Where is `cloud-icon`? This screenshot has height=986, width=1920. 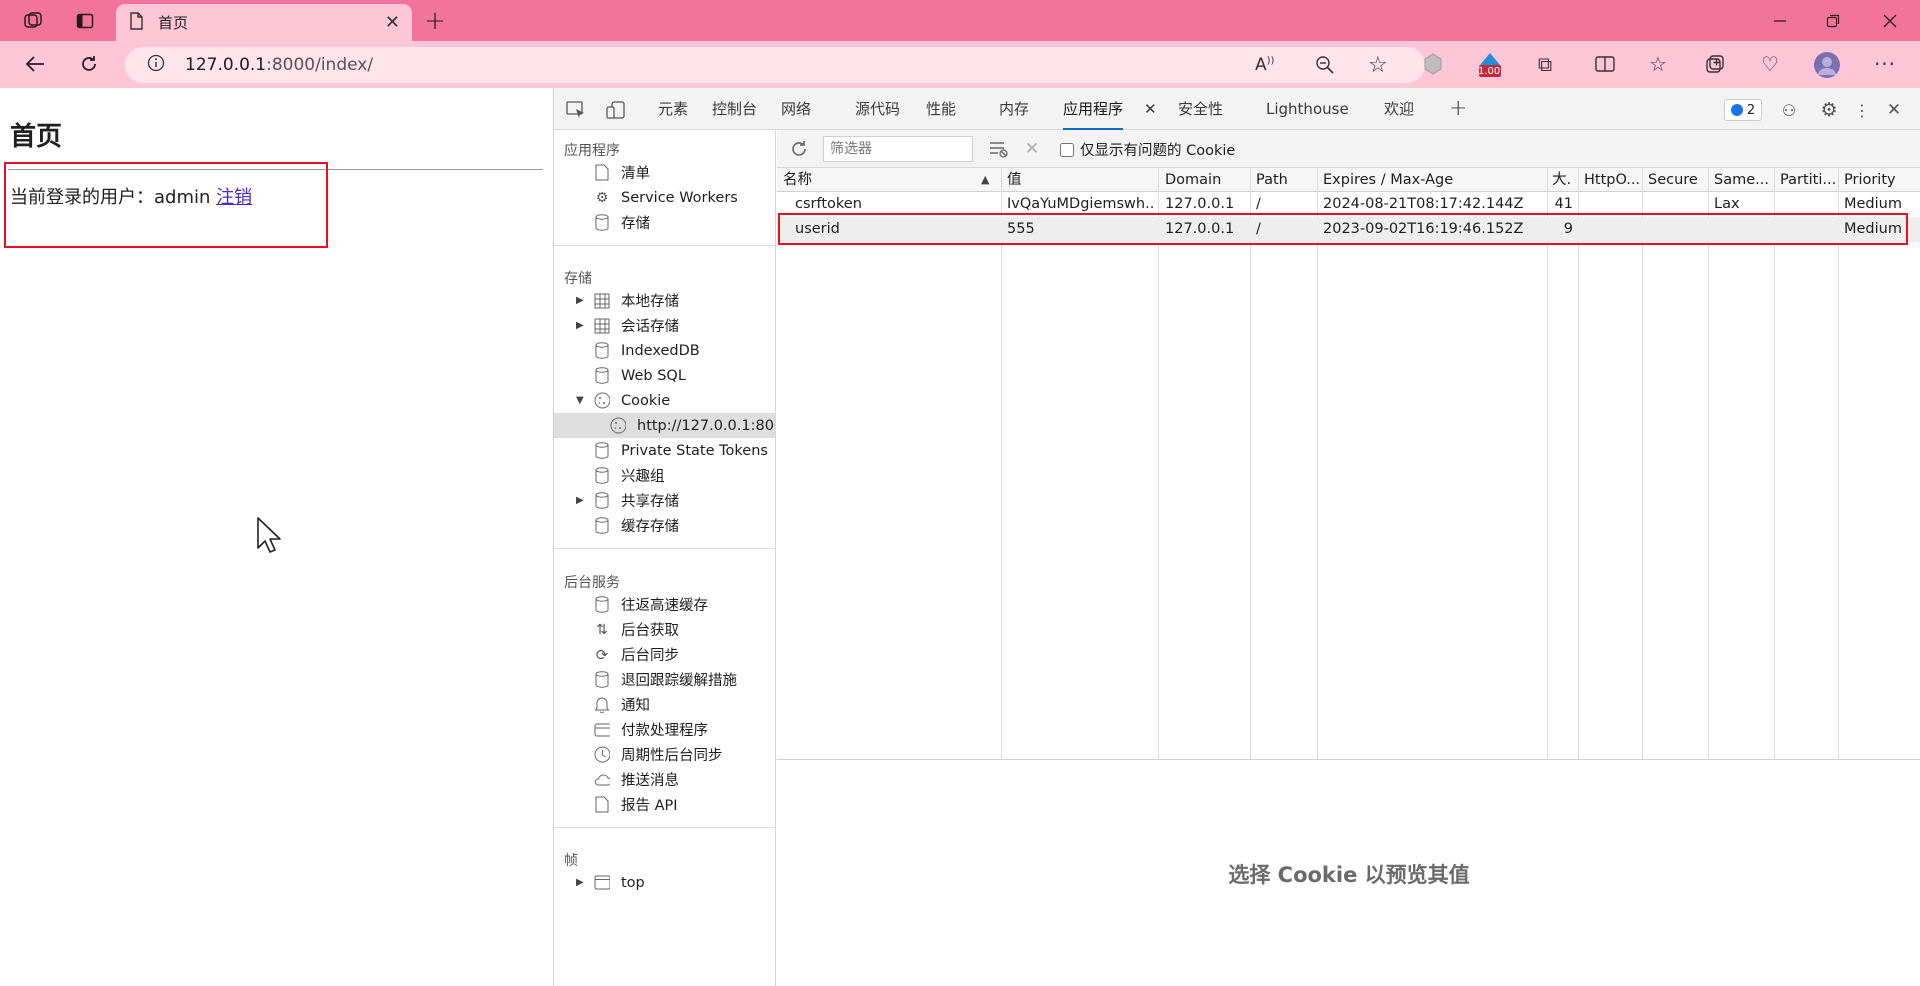
cloud-icon is located at coordinates (602, 780).